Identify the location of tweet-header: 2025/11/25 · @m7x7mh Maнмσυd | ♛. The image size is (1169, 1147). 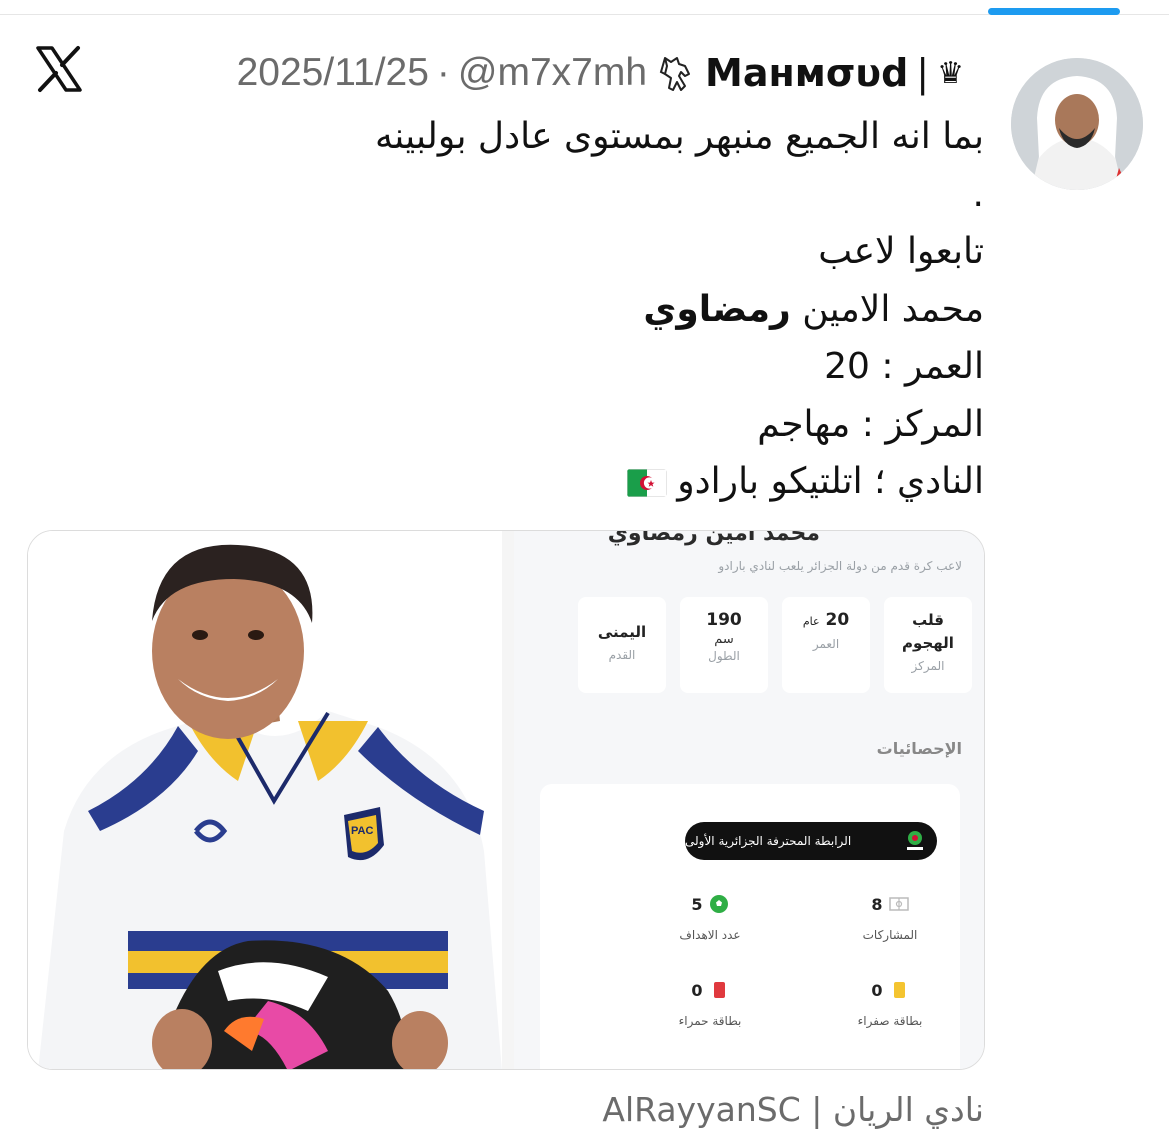
(534, 73).